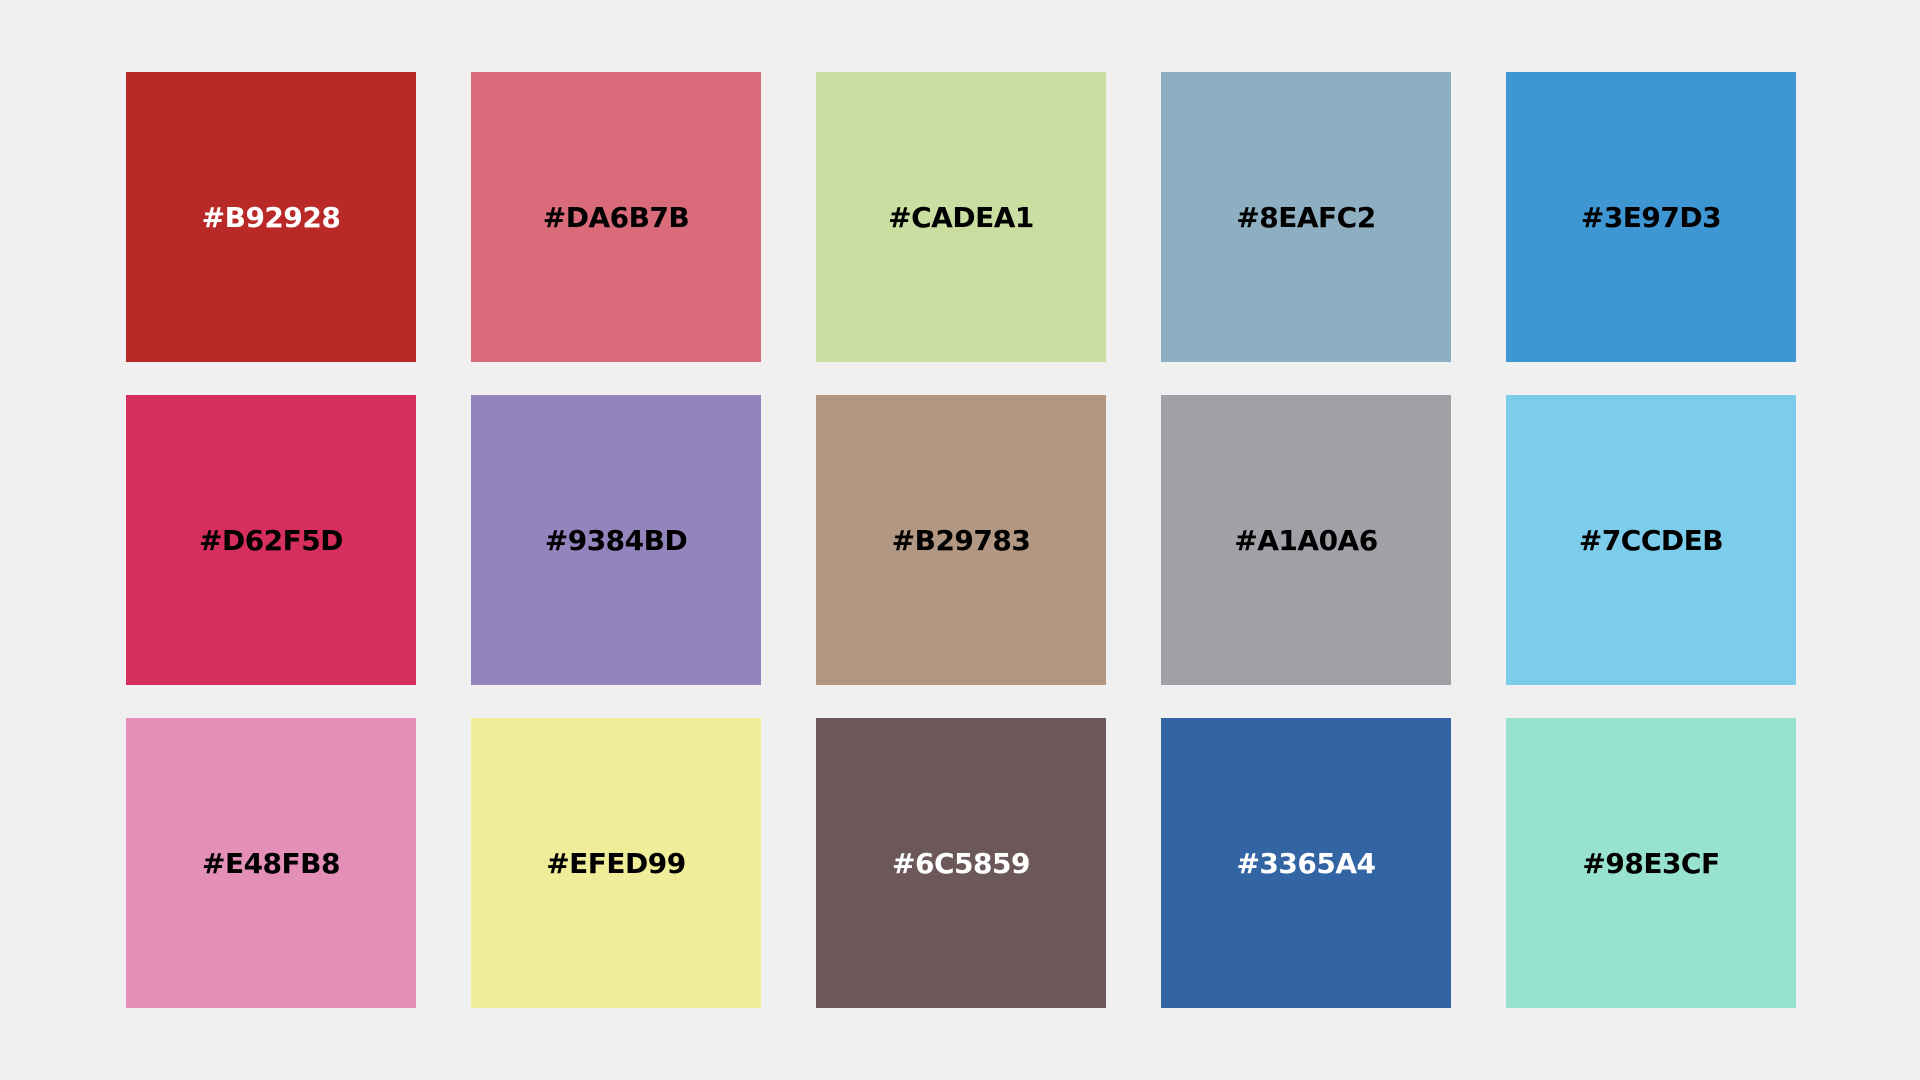  I want to click on swatch-hex-label: #3E97D3, so click(1651, 217).